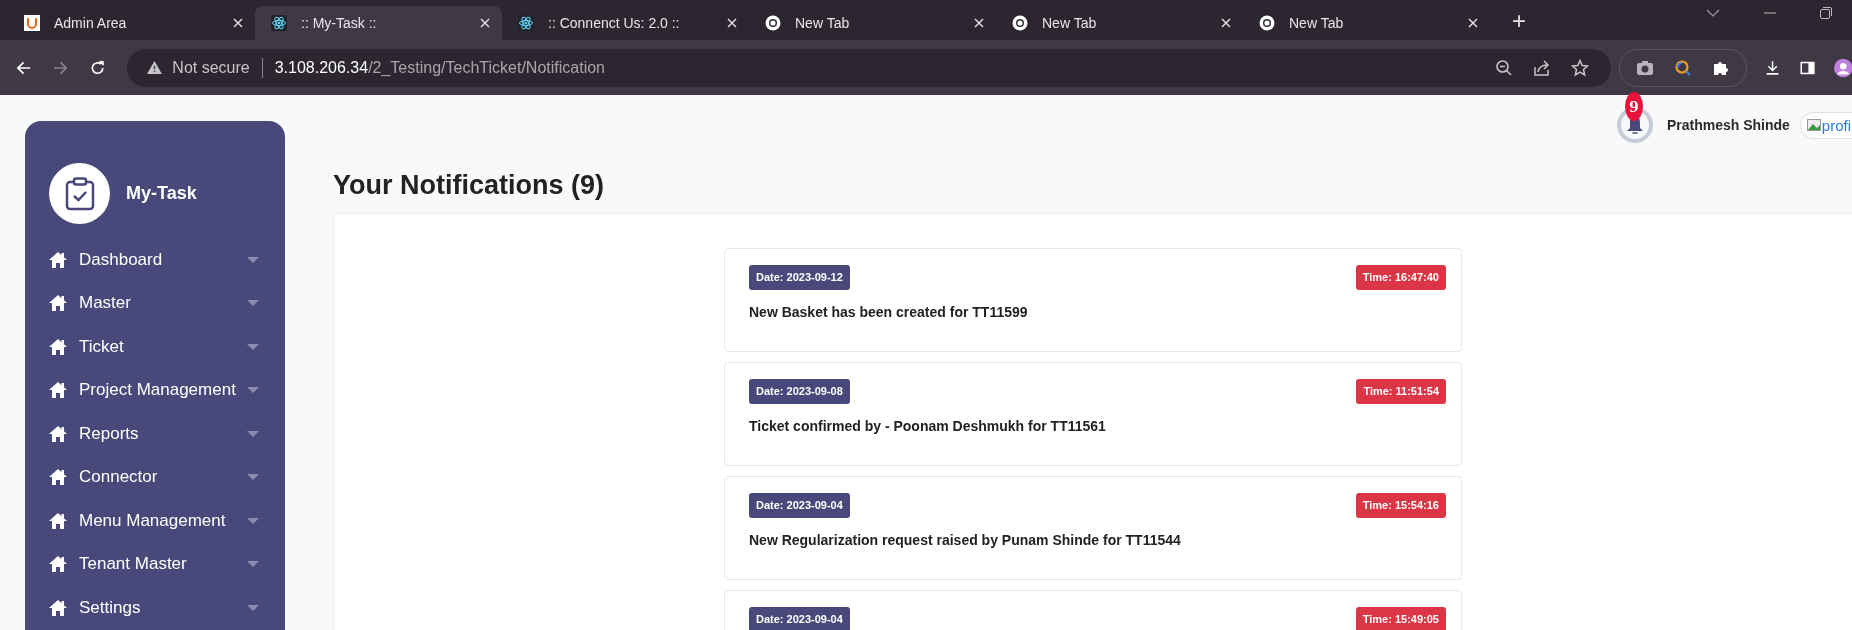  Describe the element at coordinates (161, 193) in the screenshot. I see `app-name: My-Task` at that location.